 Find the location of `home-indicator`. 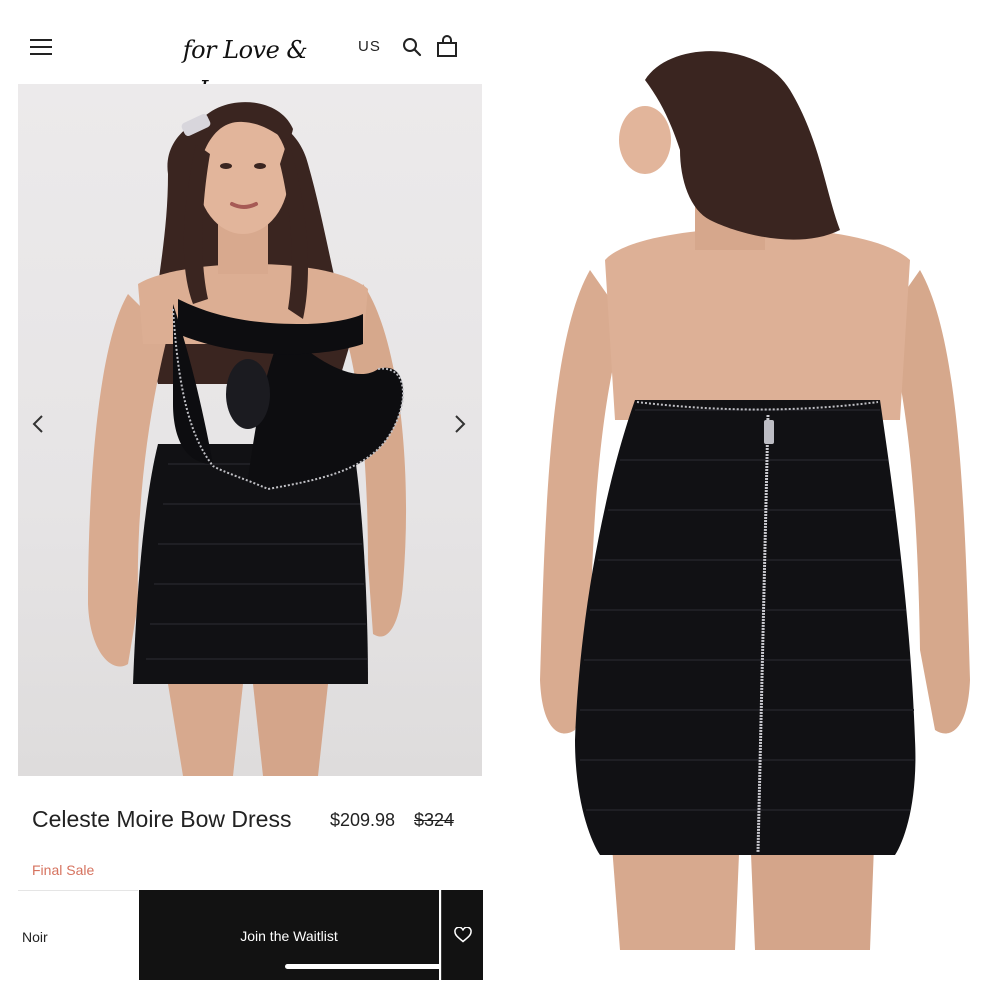

home-indicator is located at coordinates (369, 966).